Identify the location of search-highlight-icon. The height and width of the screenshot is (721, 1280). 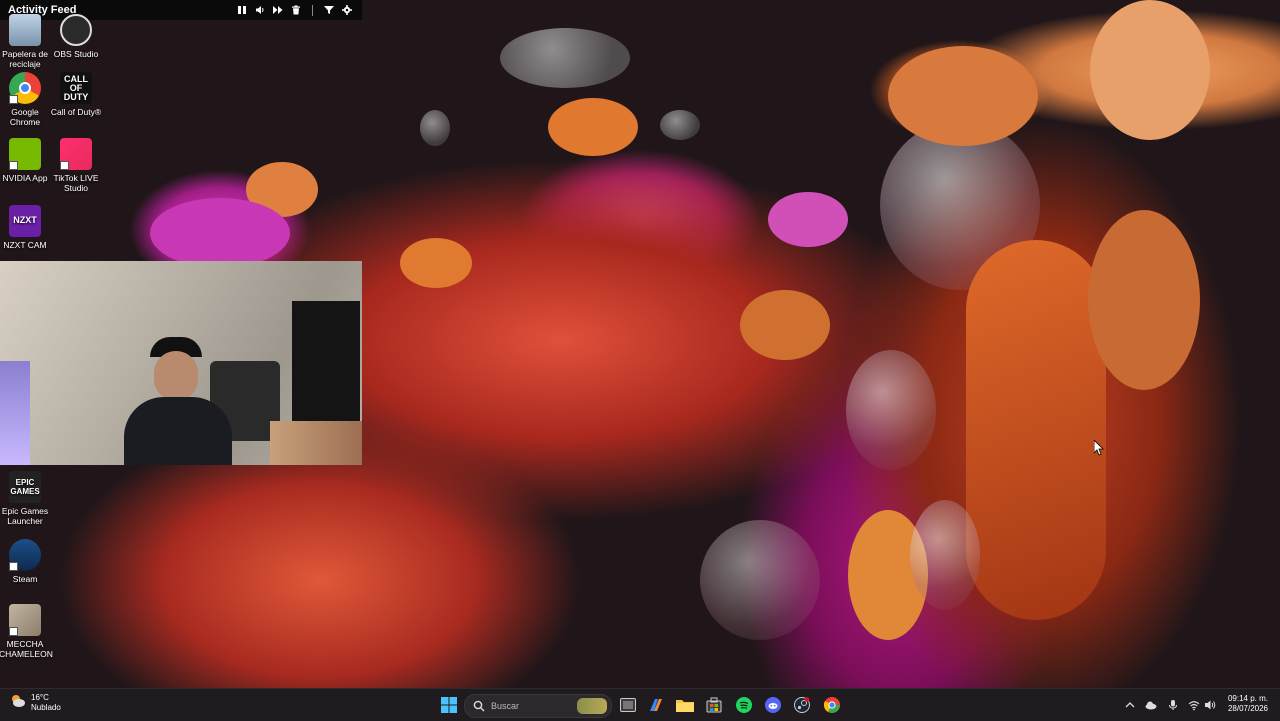
(592, 706).